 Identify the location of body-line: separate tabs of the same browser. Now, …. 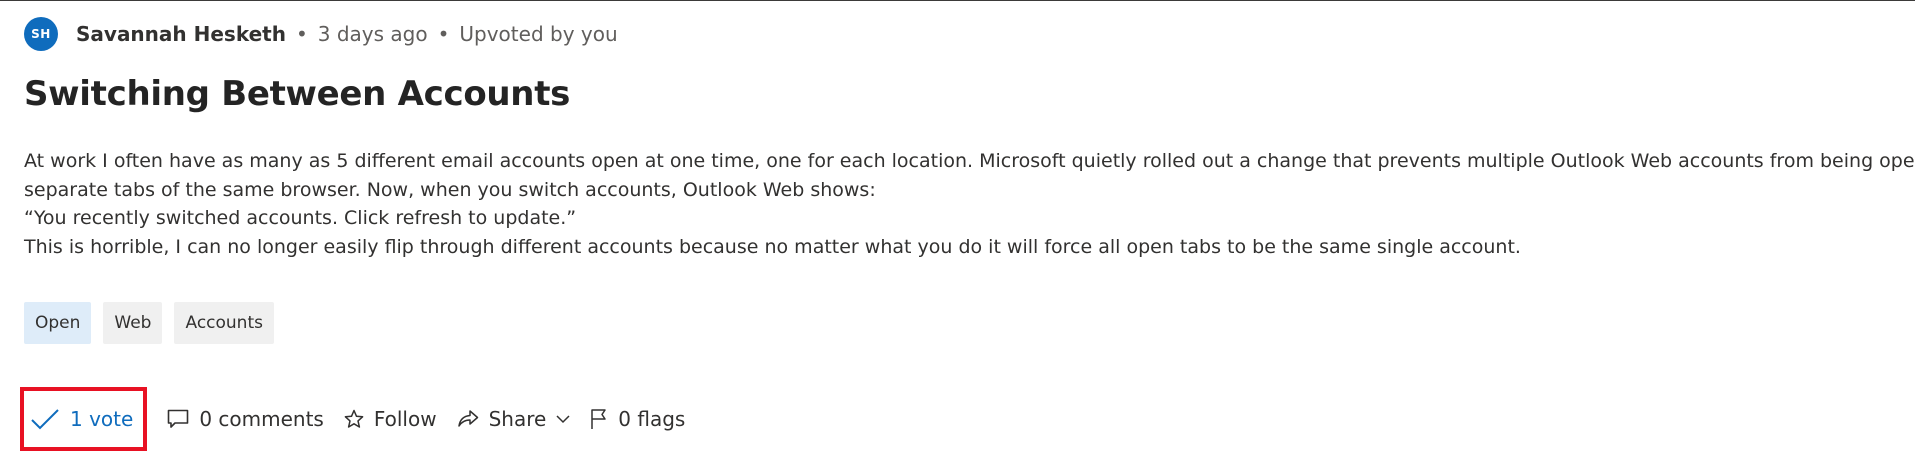
(450, 189).